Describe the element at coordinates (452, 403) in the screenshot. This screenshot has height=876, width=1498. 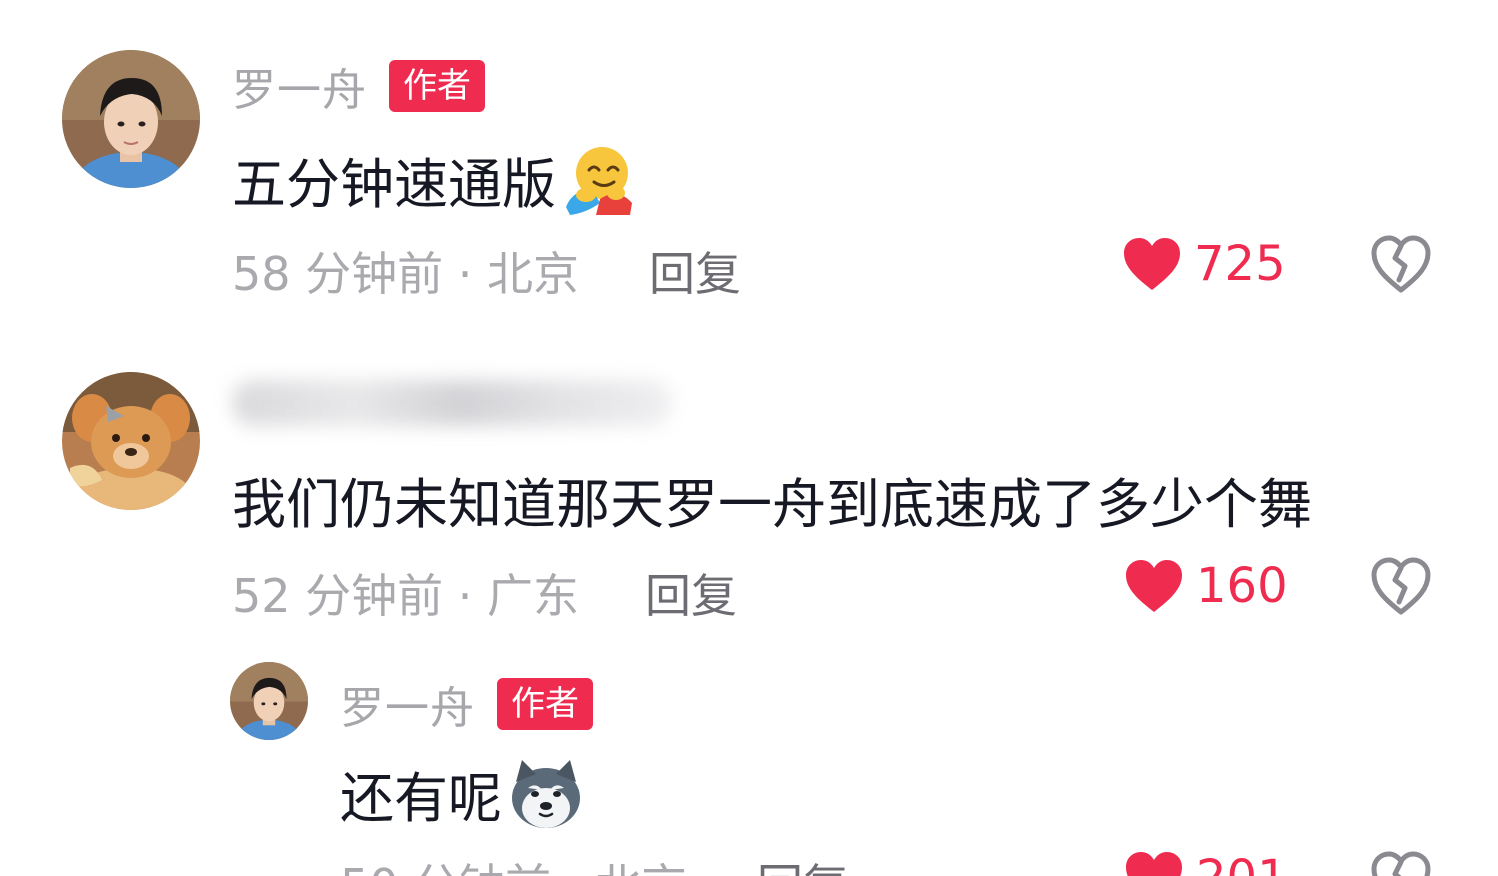
I see `hidden-author-name` at that location.